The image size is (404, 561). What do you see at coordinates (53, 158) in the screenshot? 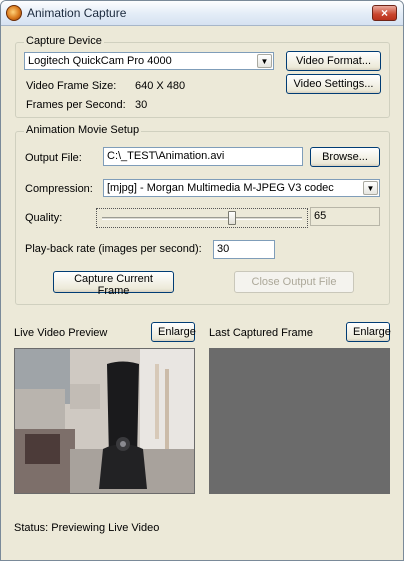
I see `output-file-label: Output File:` at bounding box center [53, 158].